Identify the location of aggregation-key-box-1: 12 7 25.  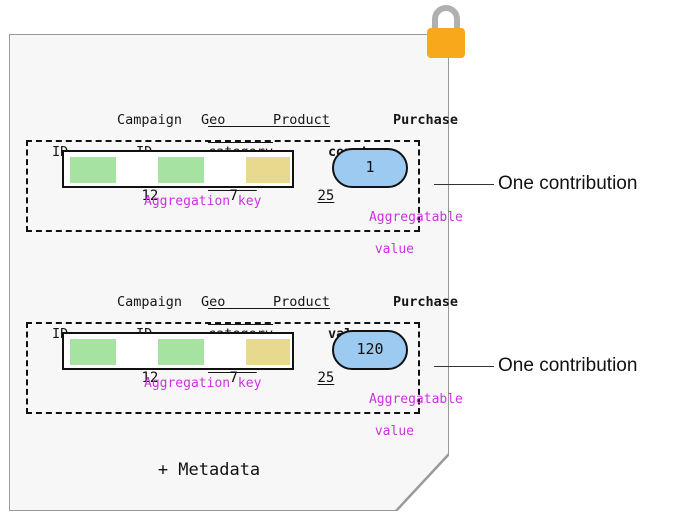
(198, 177).